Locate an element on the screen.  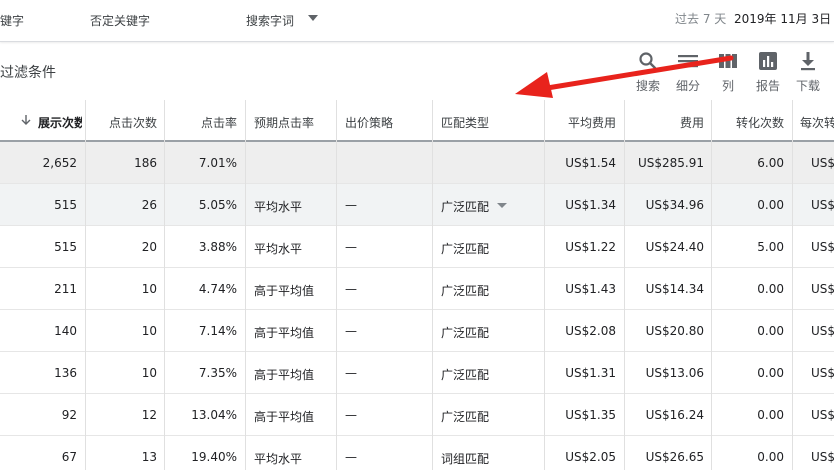
header-impressions: 展示次数 is located at coordinates (60, 122).